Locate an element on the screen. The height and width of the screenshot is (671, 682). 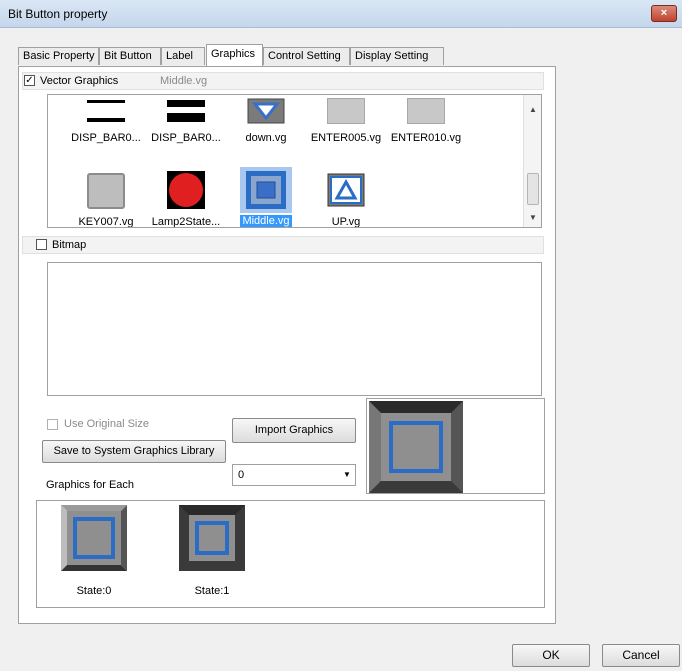
tab-control-setting: Control Setting is located at coordinates (306, 56).